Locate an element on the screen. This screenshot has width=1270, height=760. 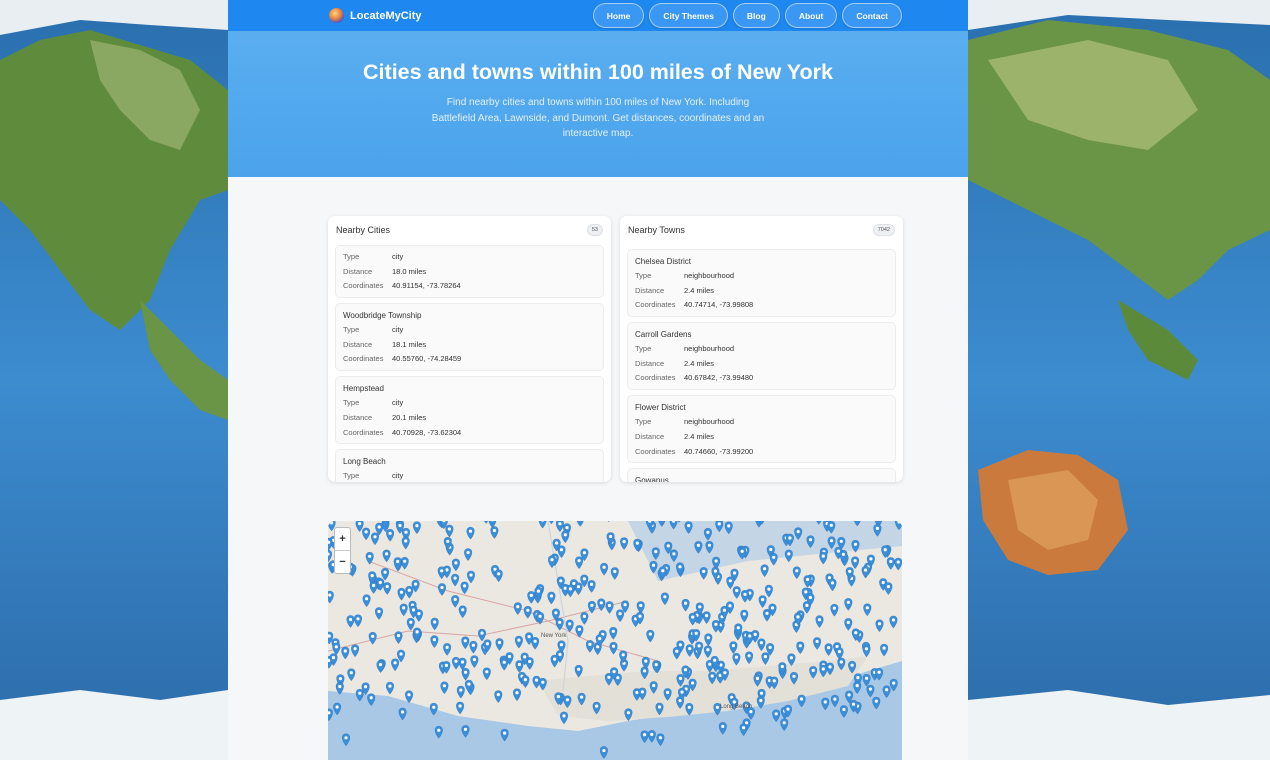
coordinates-value: 40.74660, -73.99200 is located at coordinates (719, 451).